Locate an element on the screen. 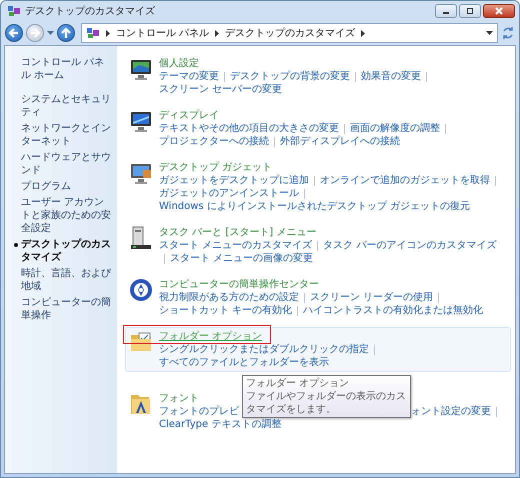  sidebar-item: ユーザー アカウントと家族のための安全設定 is located at coordinates (67, 215).